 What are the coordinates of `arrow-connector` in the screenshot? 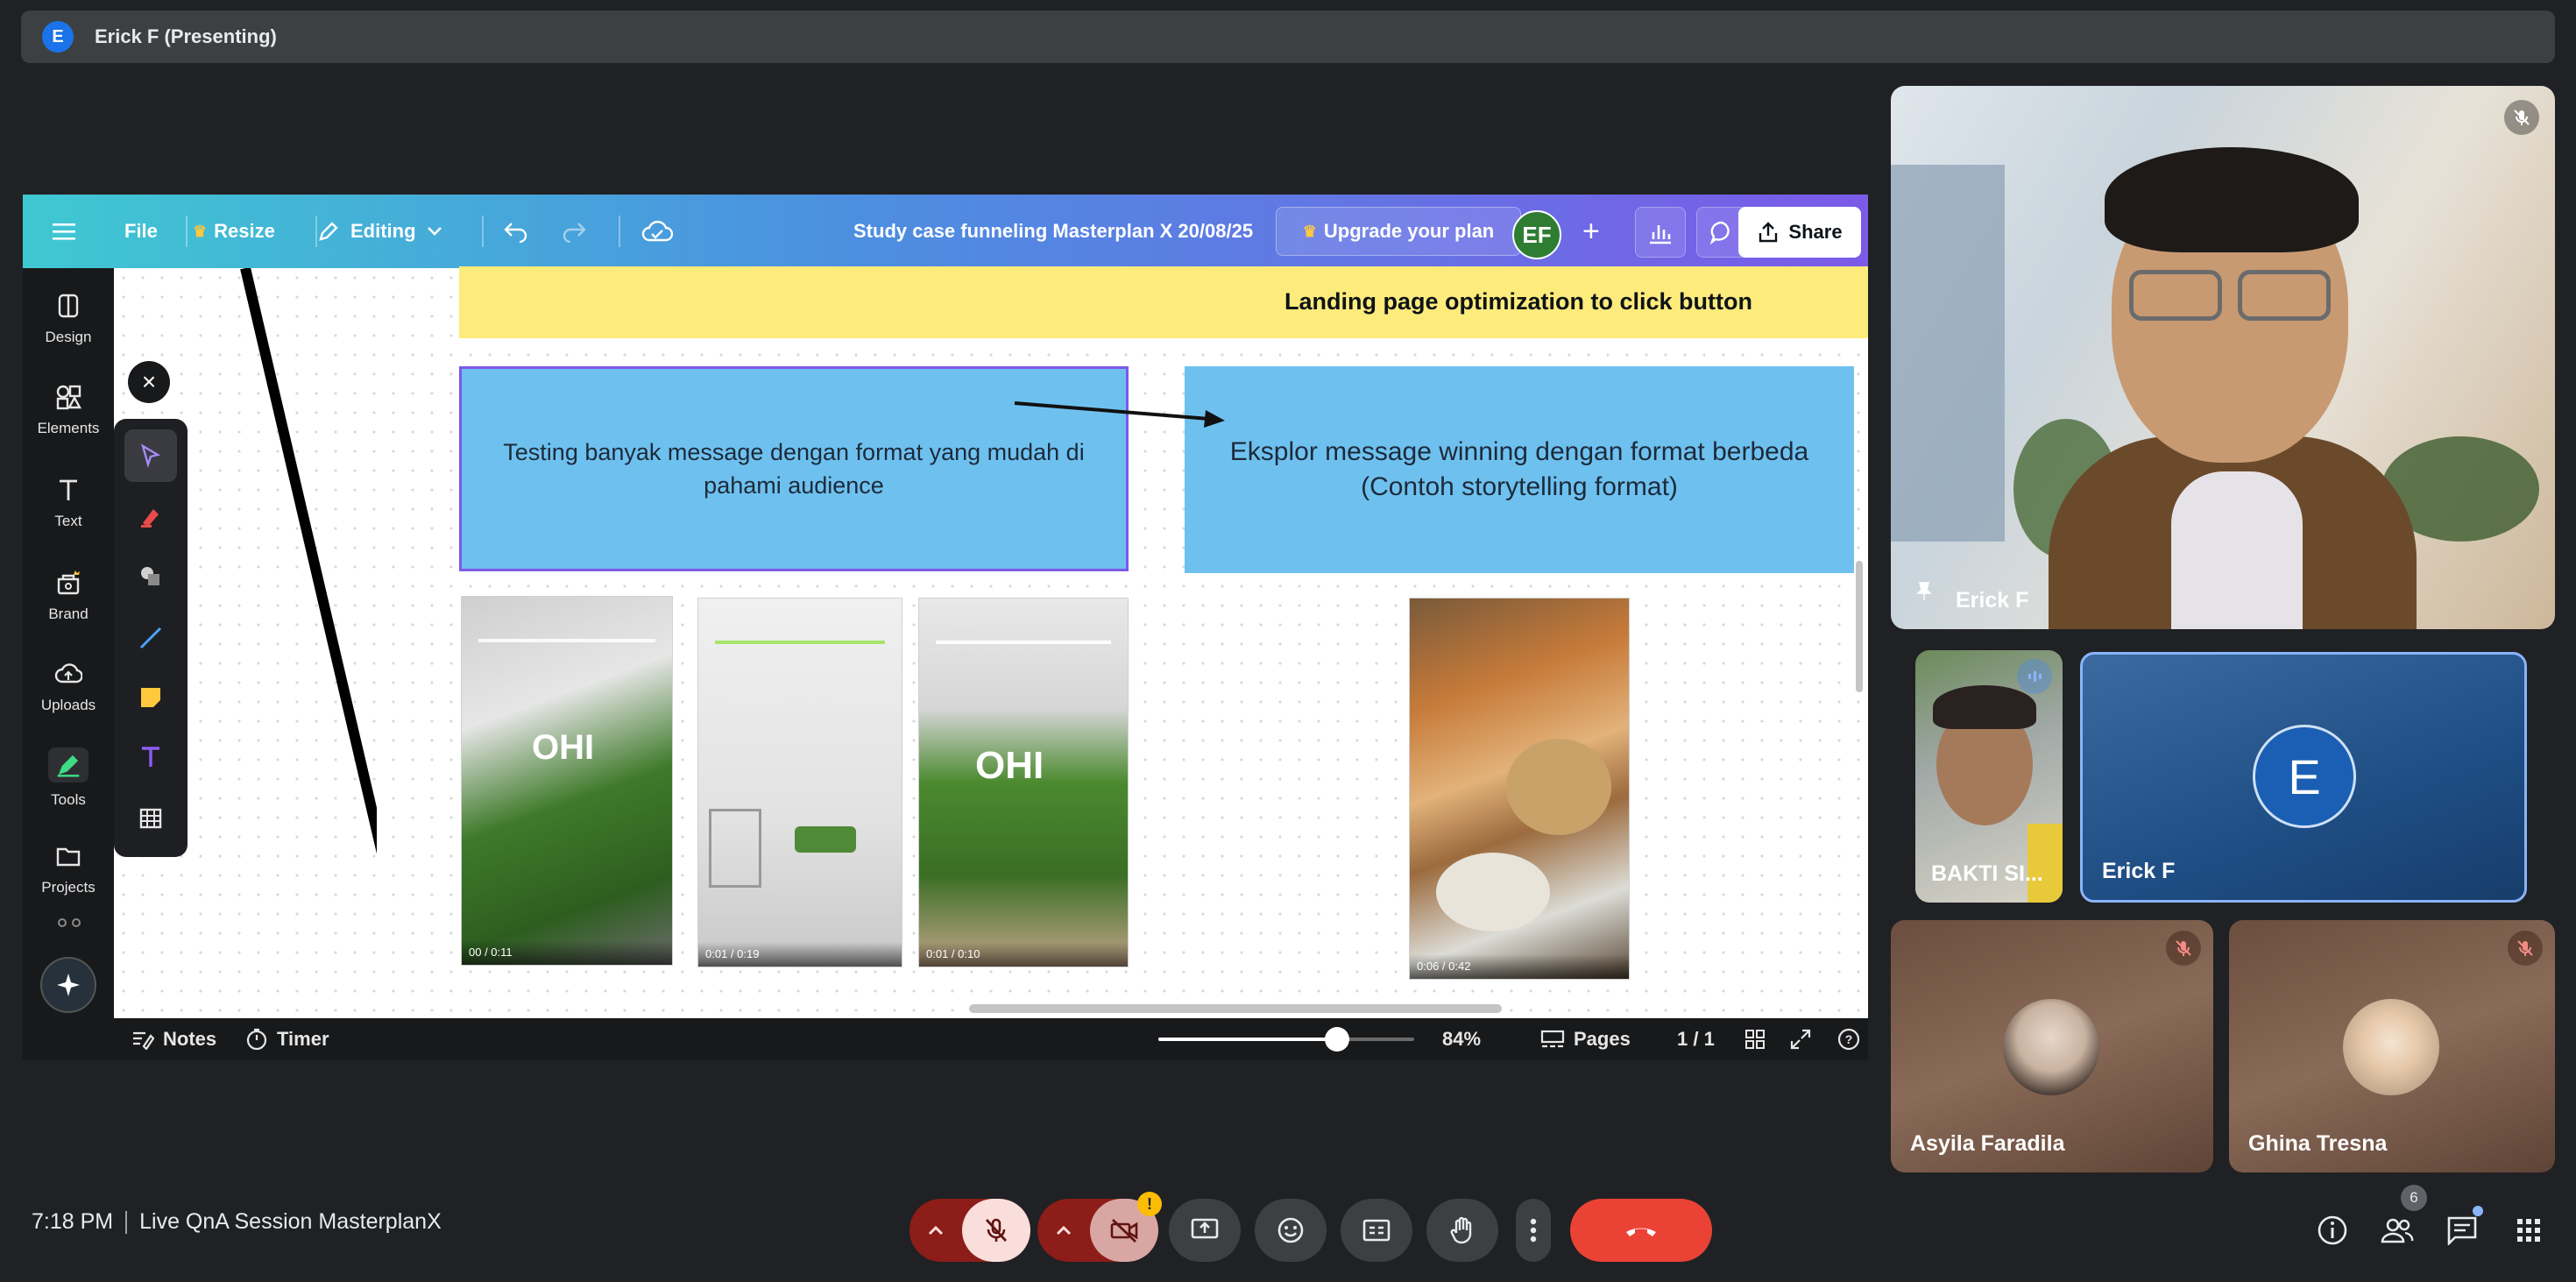 It's located at (1120, 411).